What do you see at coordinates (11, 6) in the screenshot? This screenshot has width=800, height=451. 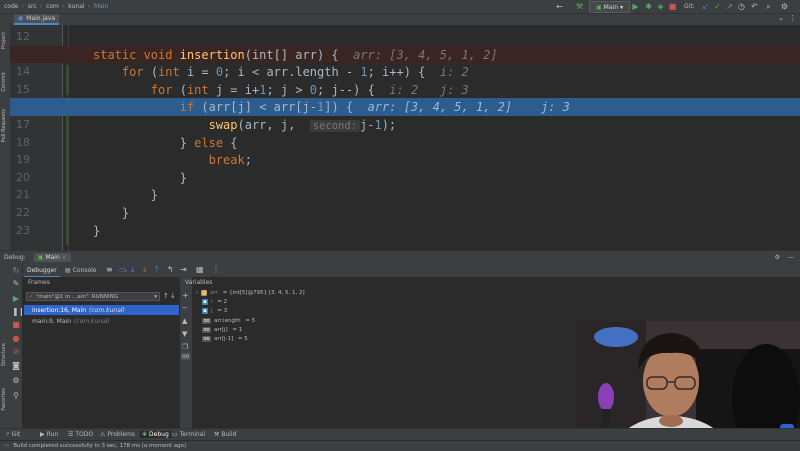 I see `breadcrumb-code: code` at bounding box center [11, 6].